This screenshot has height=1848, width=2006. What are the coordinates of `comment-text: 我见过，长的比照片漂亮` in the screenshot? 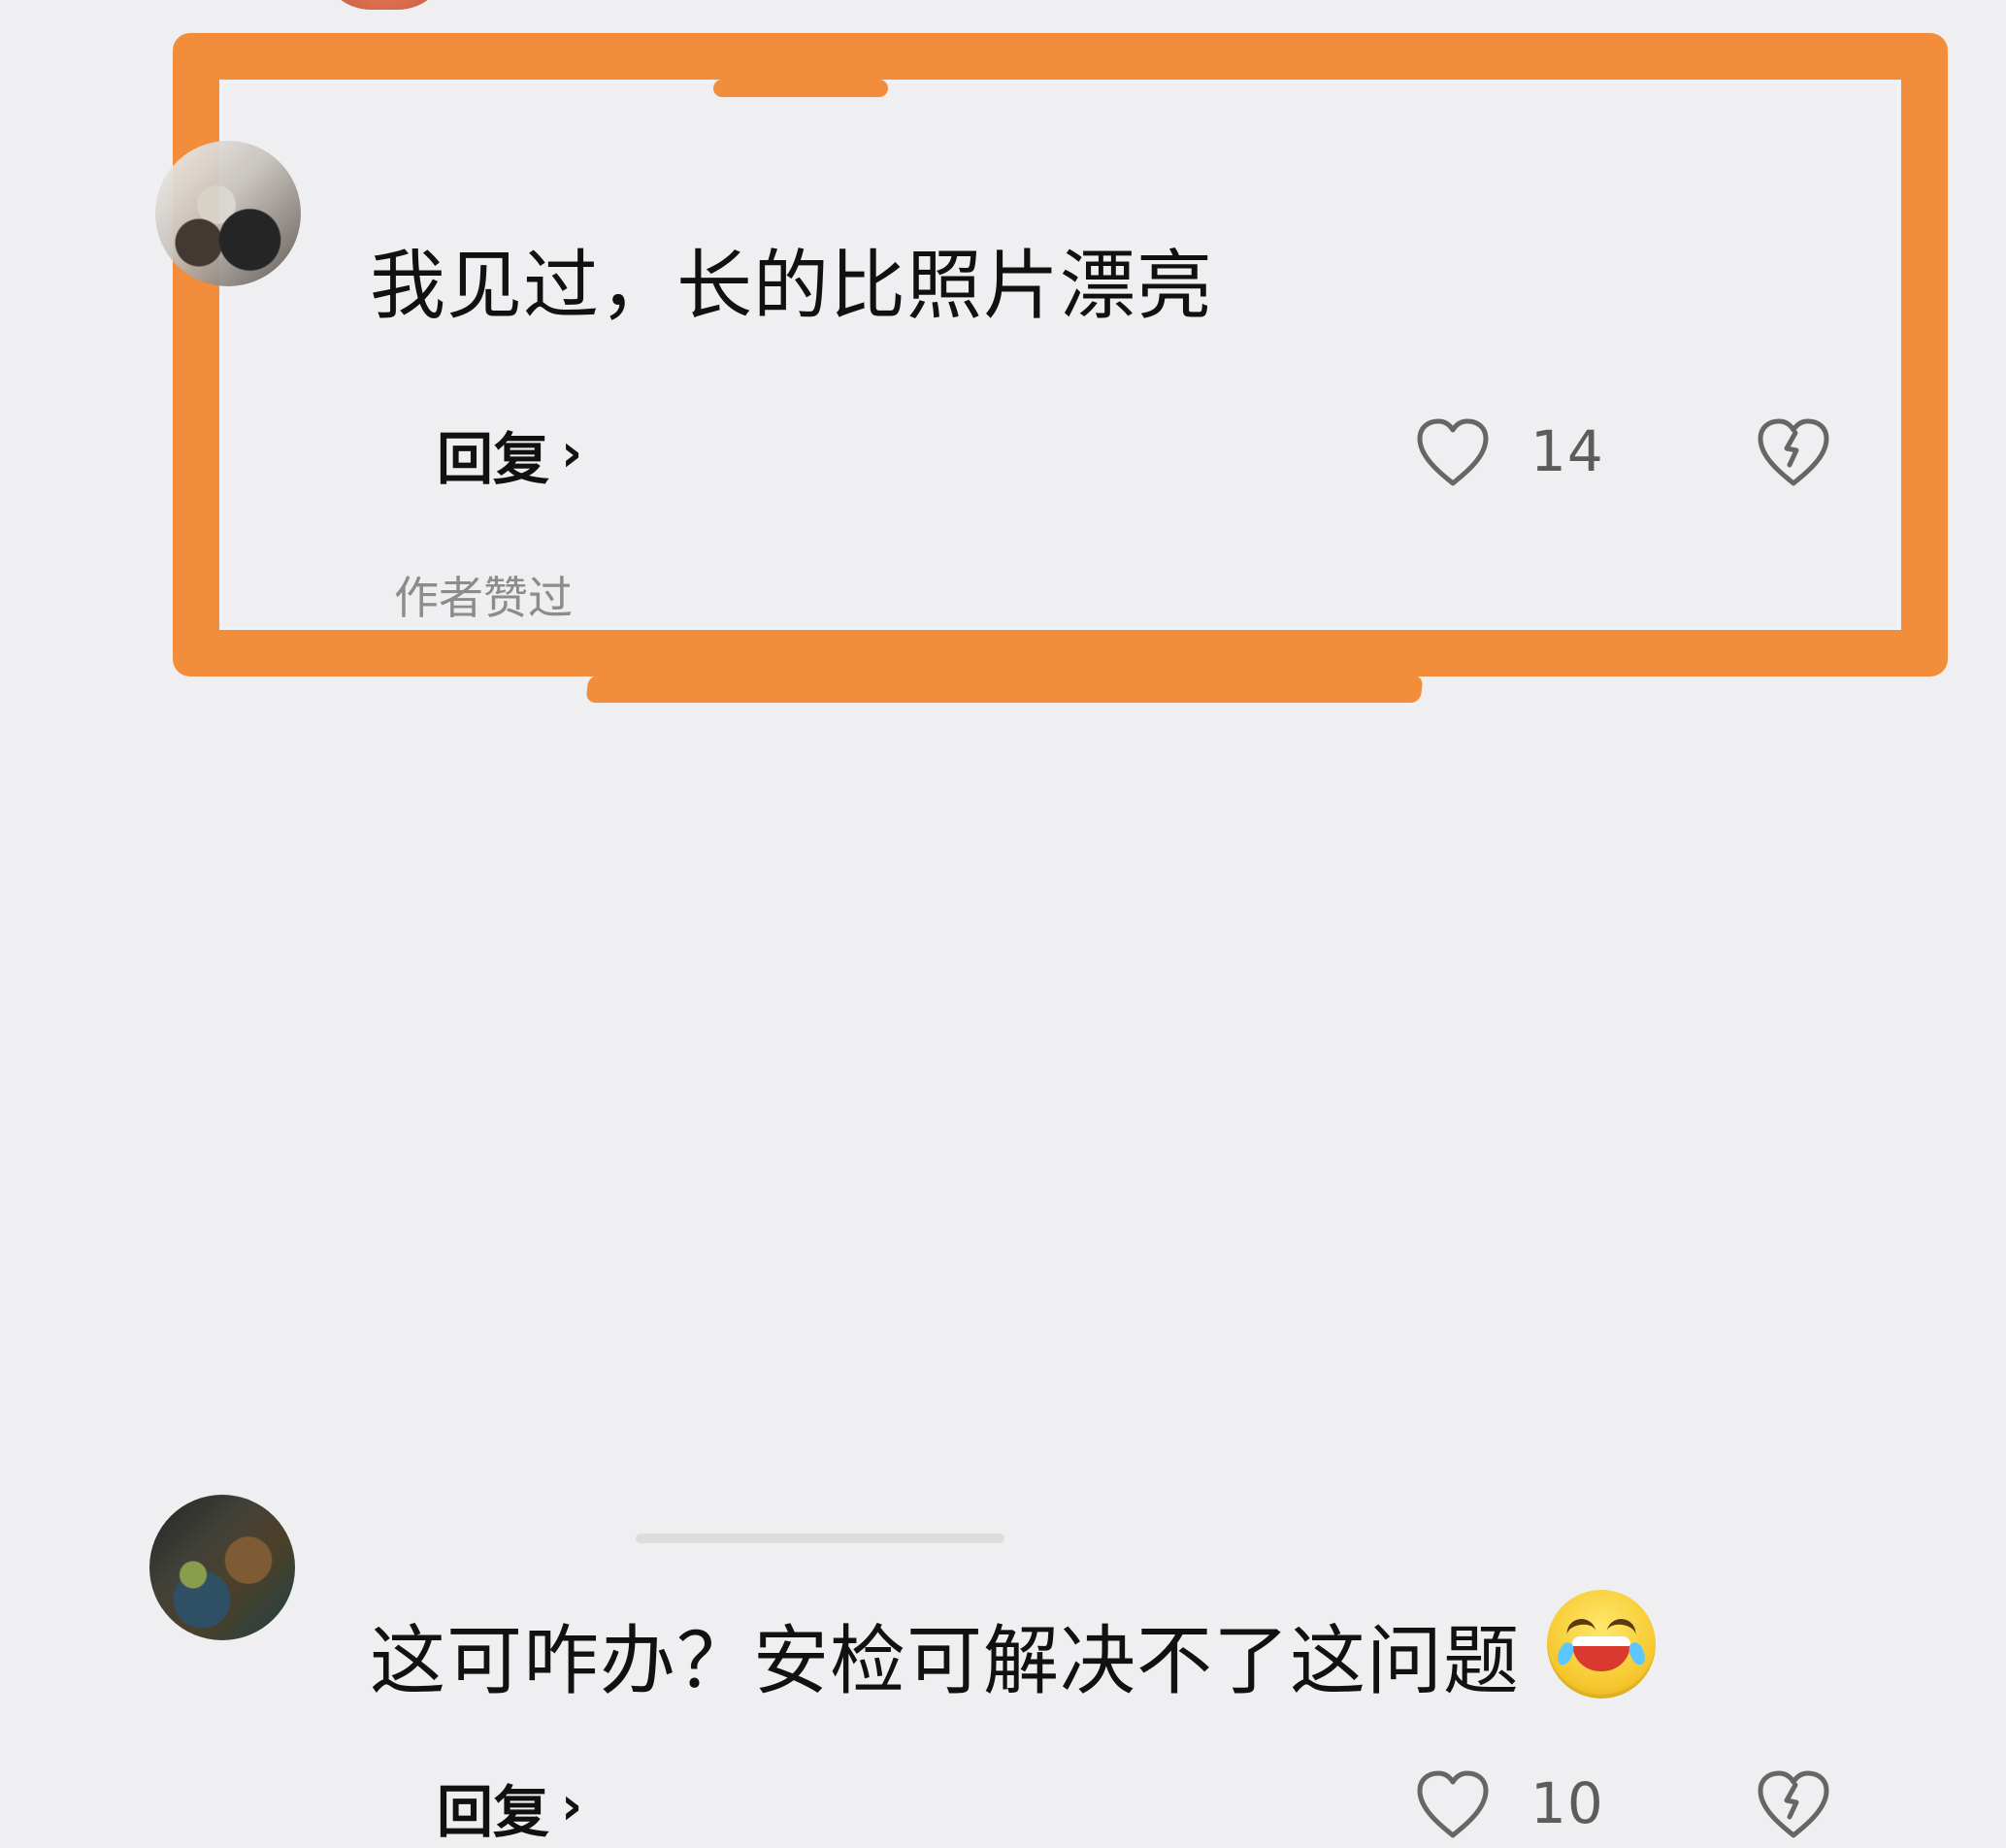 It's located at (792, 286).